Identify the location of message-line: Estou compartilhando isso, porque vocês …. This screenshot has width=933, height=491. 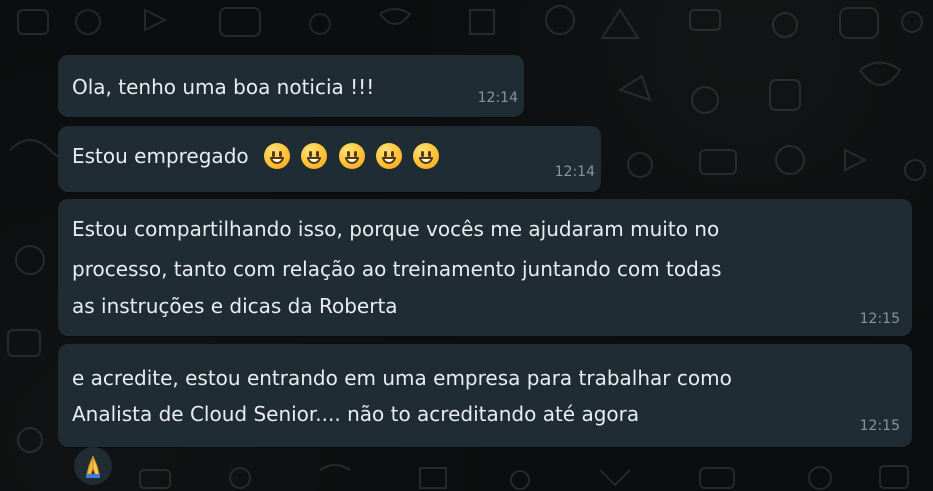
(396, 229).